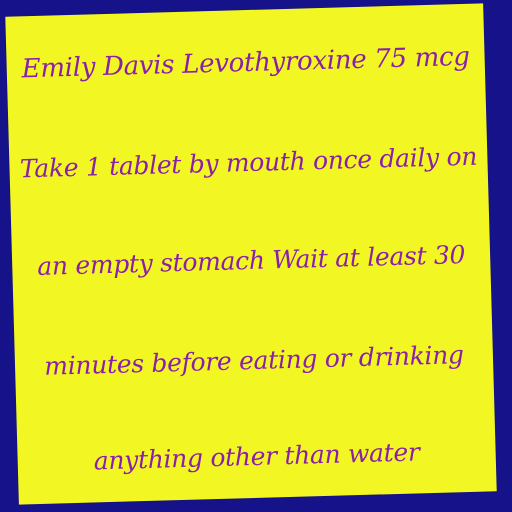 The image size is (512, 512). I want to click on note-line-water-only: anything other than water, so click(256, 456).